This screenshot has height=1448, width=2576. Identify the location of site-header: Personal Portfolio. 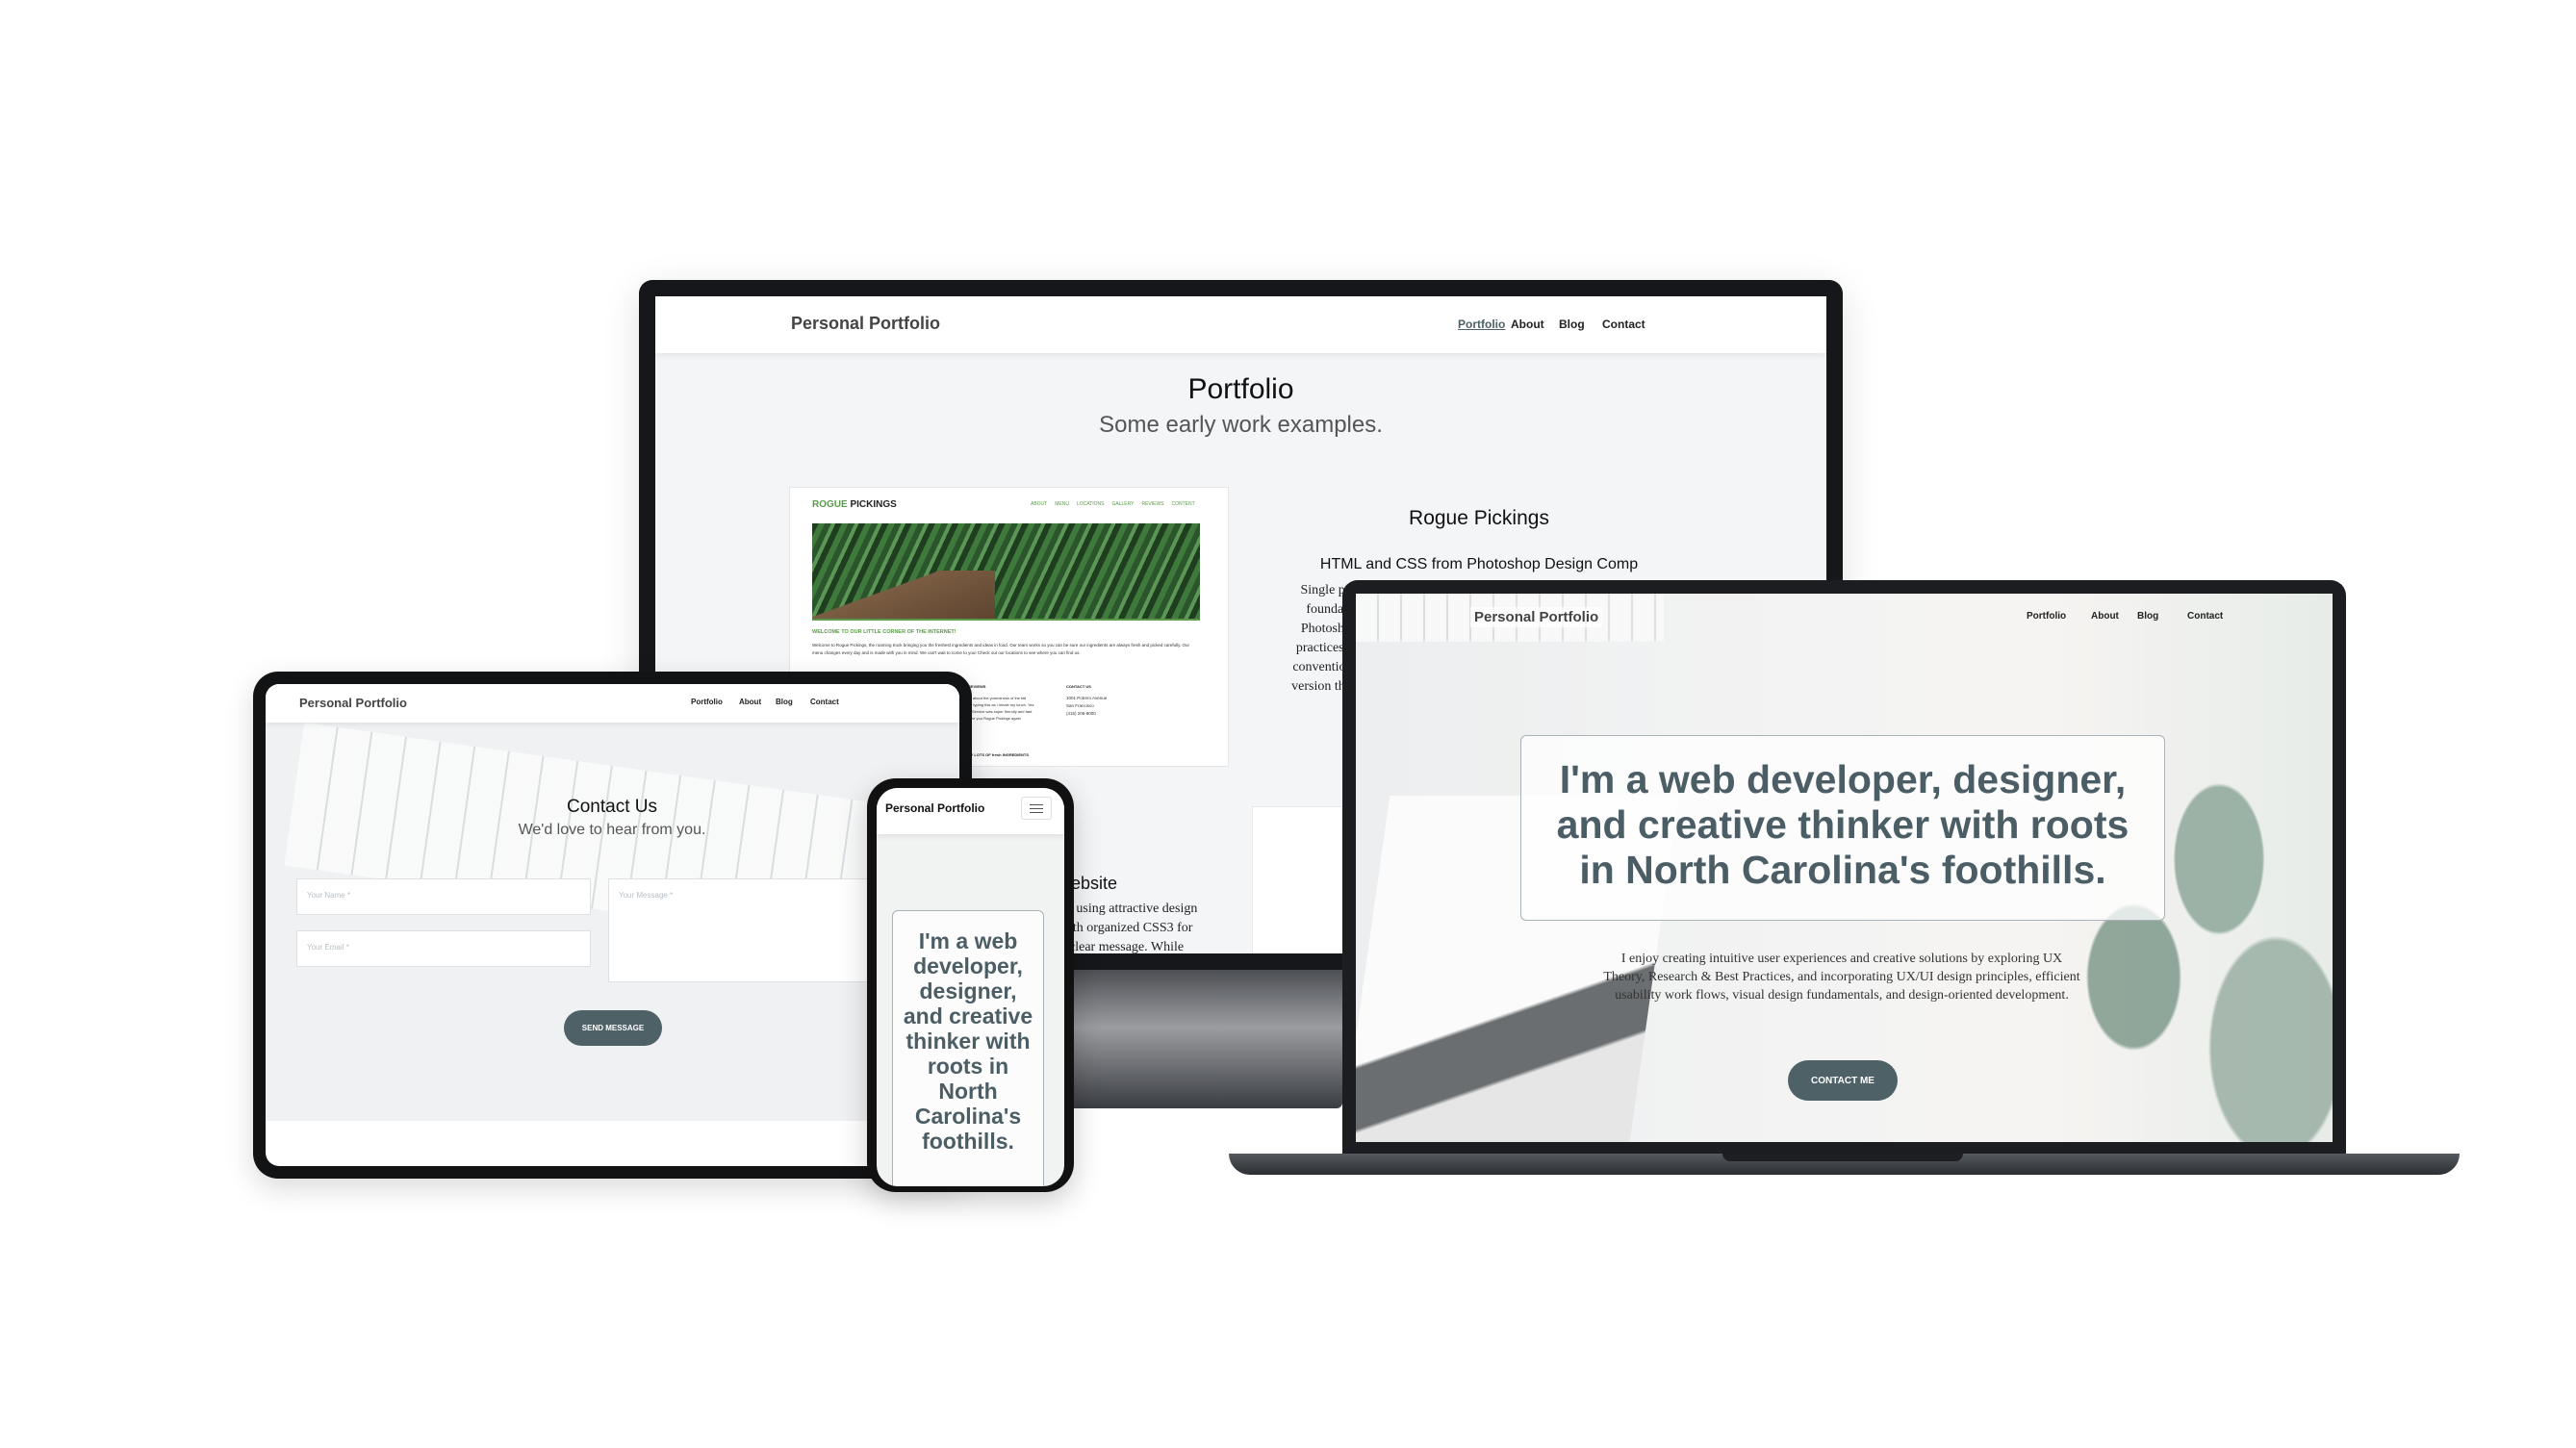
(970, 811).